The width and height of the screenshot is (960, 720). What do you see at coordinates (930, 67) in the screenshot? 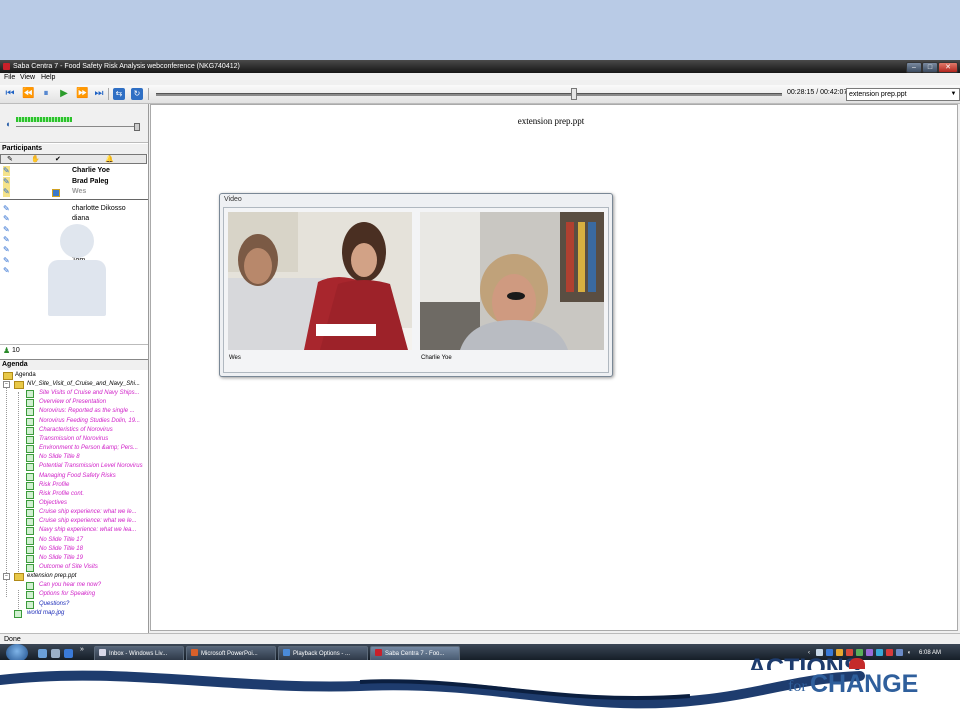
I see `maximize-button: □` at bounding box center [930, 67].